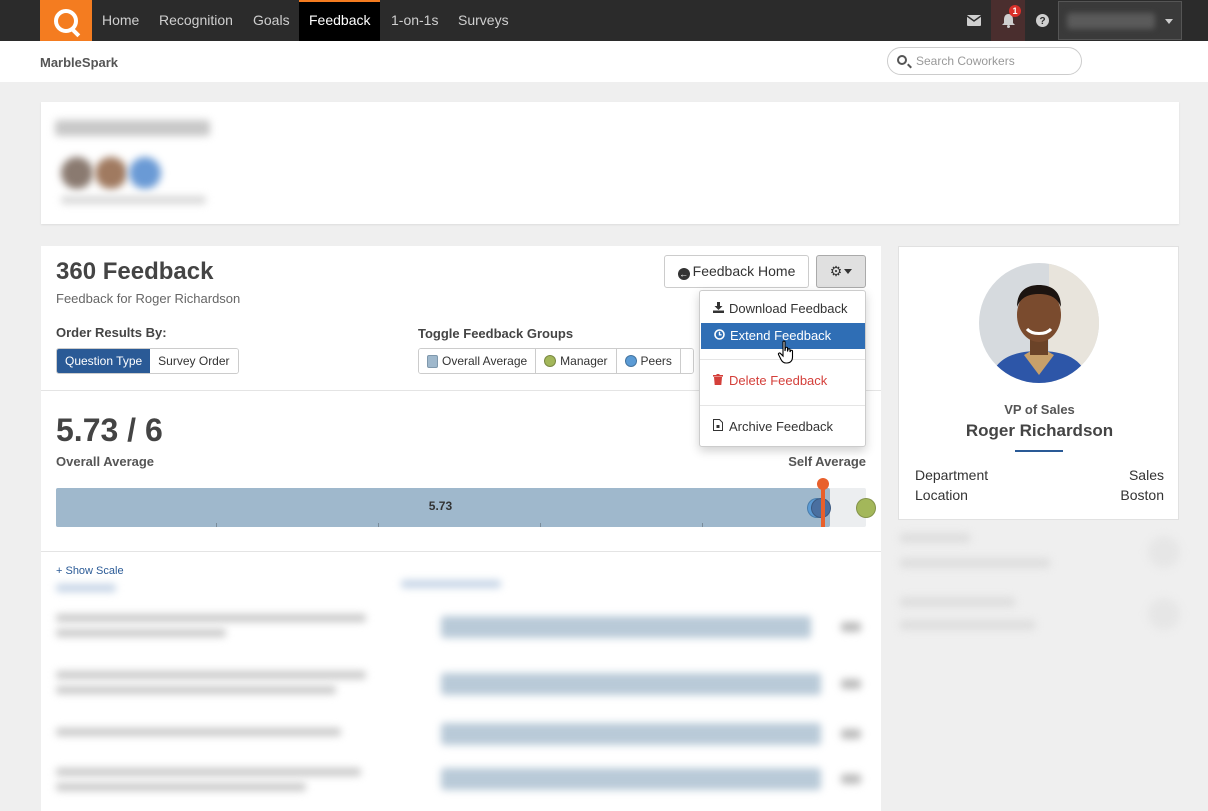 This screenshot has height=811, width=1208. Describe the element at coordinates (778, 380) in the screenshot. I see `menu-item-label: Delete Feedback` at that location.